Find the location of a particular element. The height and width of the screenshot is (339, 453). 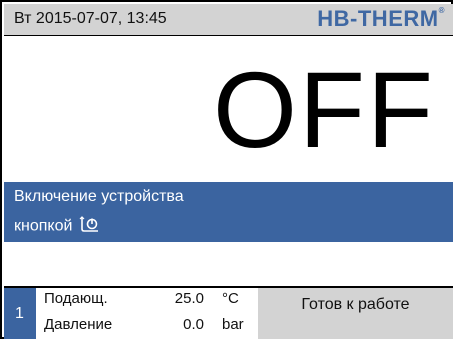

ready-status-text: Готов к работе is located at coordinates (355, 304).